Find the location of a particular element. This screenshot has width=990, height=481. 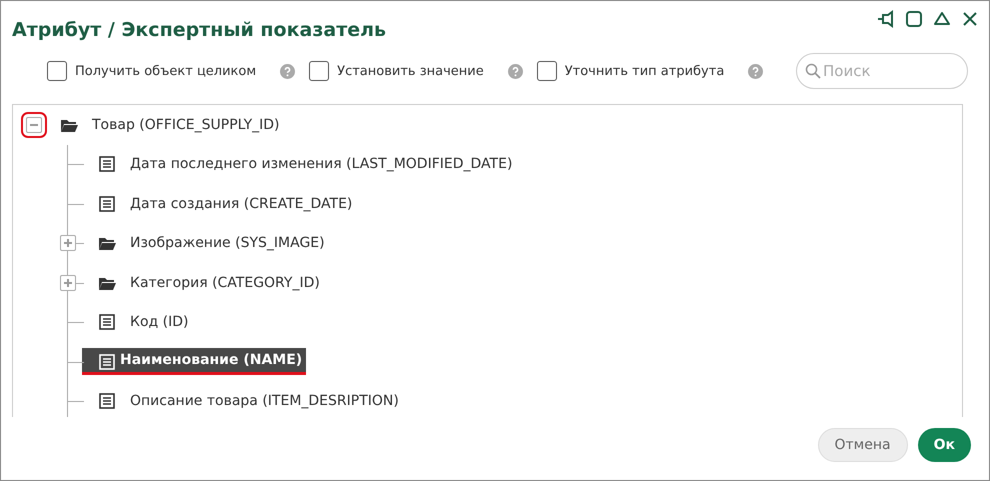

tree-item: Товар (OFFICE_SUPPLY_ID) is located at coordinates (186, 124).